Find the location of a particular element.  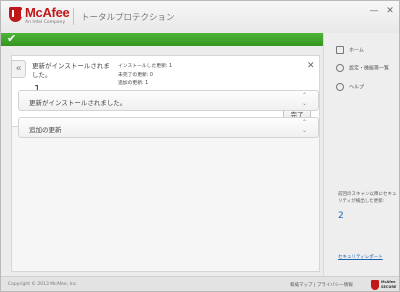

update-card-title: 更新がインストールされました。 is located at coordinates (71, 70).